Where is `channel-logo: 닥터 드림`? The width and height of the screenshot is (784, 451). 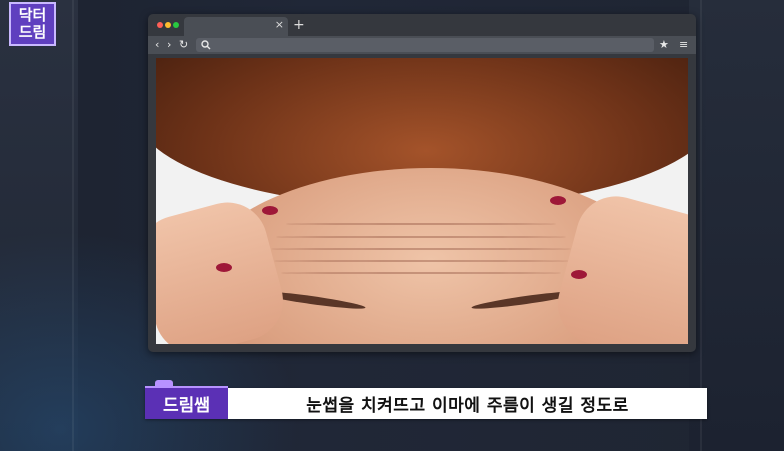 channel-logo: 닥터 드림 is located at coordinates (32, 24).